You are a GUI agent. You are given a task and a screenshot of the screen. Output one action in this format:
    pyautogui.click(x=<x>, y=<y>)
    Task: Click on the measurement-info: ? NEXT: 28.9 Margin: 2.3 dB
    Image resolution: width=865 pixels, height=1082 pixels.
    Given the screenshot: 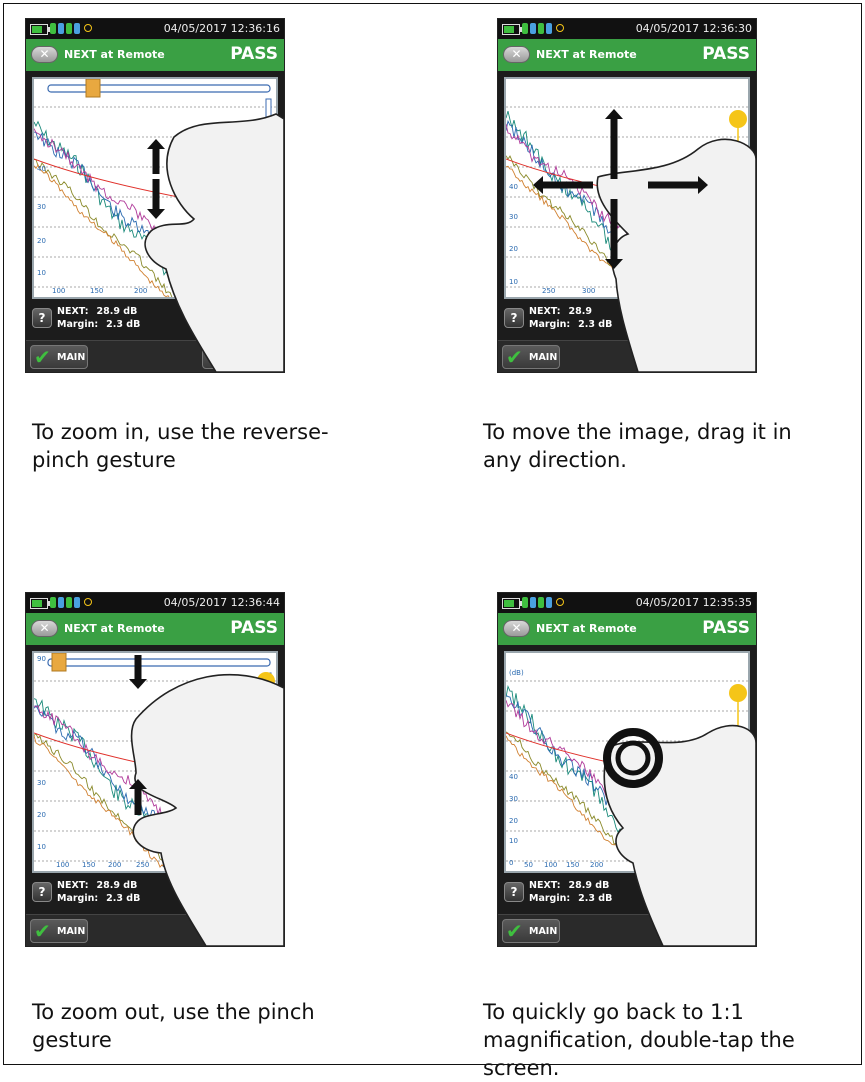 What is the action you would take?
    pyautogui.click(x=627, y=320)
    